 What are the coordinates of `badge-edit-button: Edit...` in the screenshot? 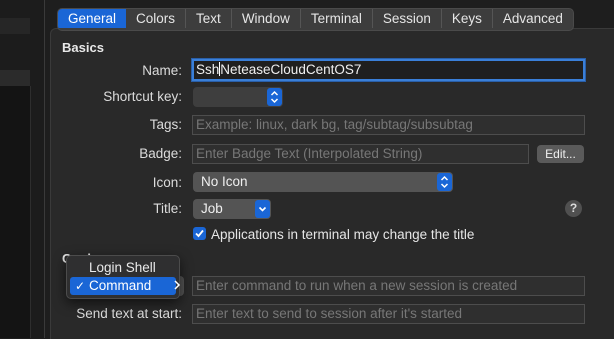 It's located at (560, 154).